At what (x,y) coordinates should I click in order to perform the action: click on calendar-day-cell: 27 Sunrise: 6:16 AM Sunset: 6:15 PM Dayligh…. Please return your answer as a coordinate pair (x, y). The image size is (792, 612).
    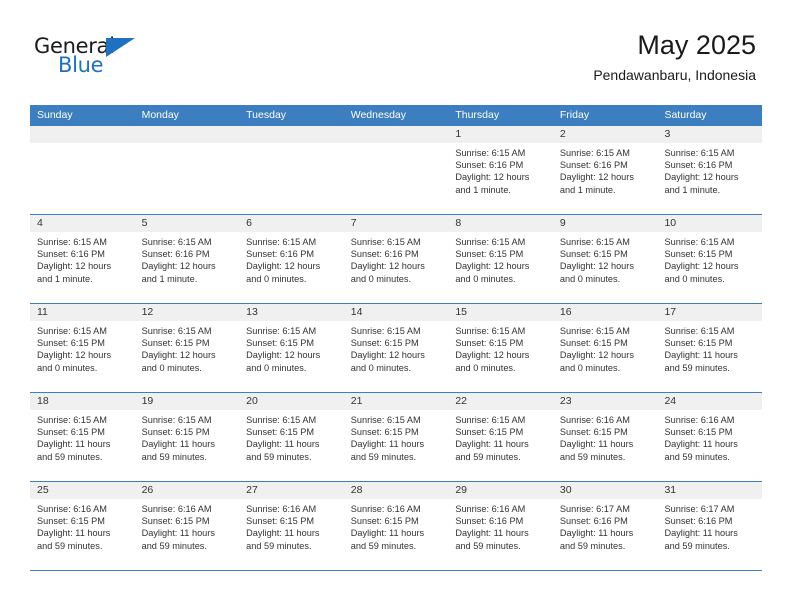
    Looking at the image, I should click on (291, 526).